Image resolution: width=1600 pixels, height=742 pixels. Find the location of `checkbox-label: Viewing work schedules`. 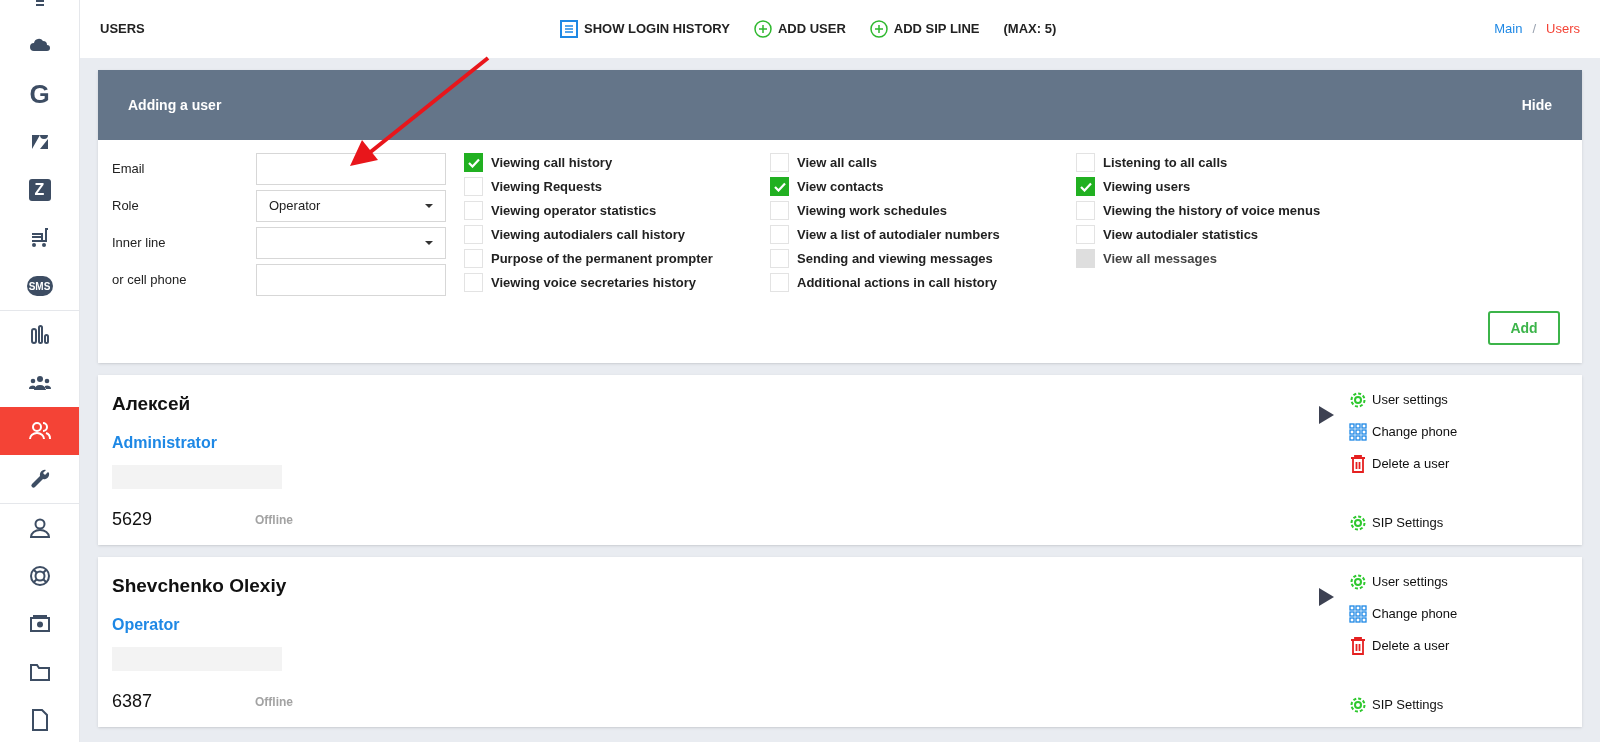

checkbox-label: Viewing work schedules is located at coordinates (872, 210).